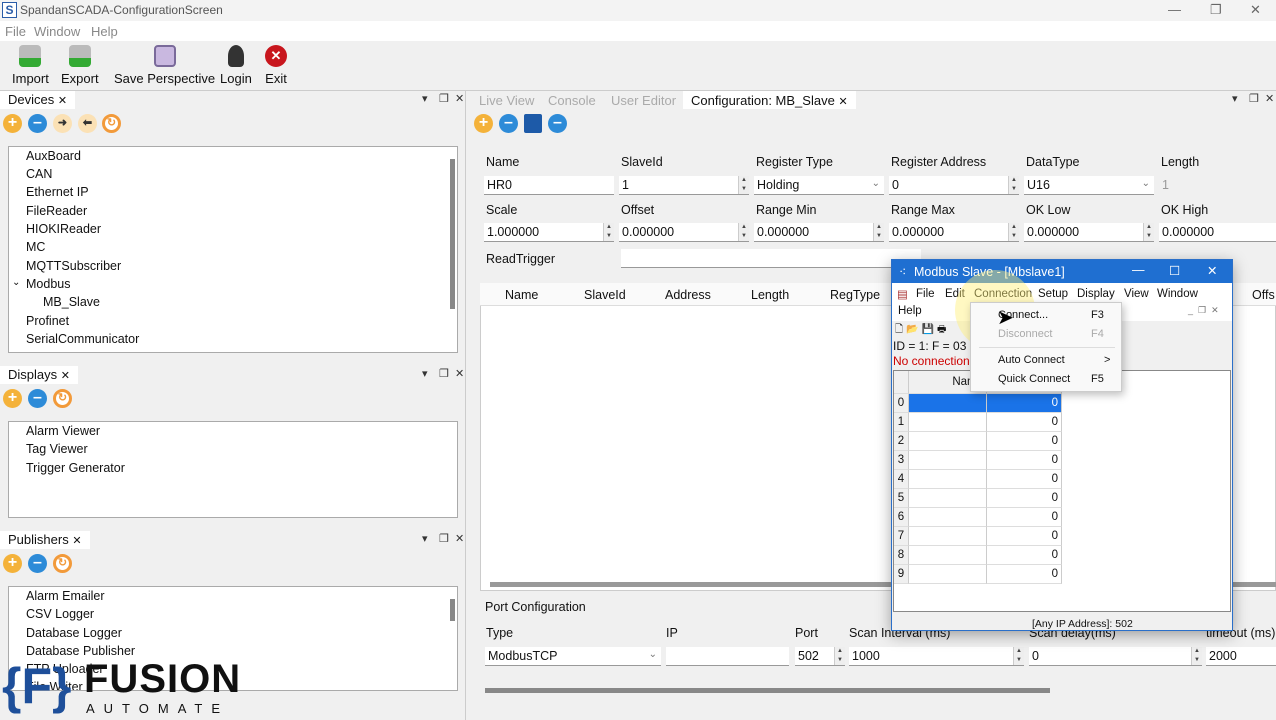 The width and height of the screenshot is (1276, 720). I want to click on range-min-input: 0.000000 ▲ ▼, so click(819, 232).